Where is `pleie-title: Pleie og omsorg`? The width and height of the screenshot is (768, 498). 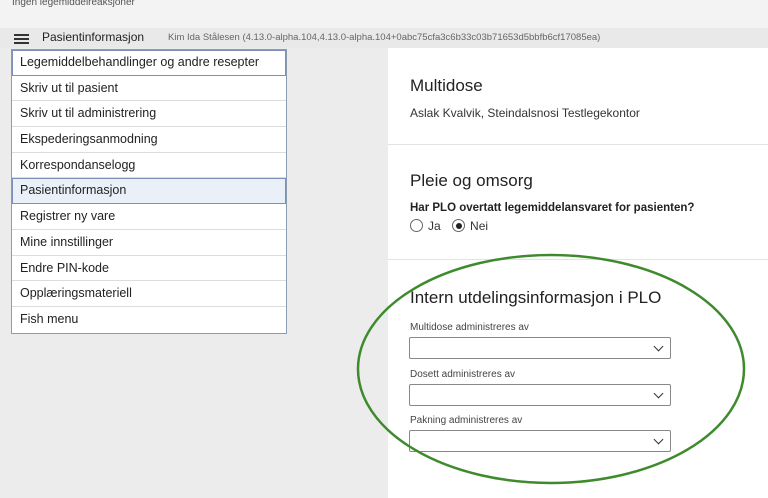 pleie-title: Pleie og omsorg is located at coordinates (471, 180).